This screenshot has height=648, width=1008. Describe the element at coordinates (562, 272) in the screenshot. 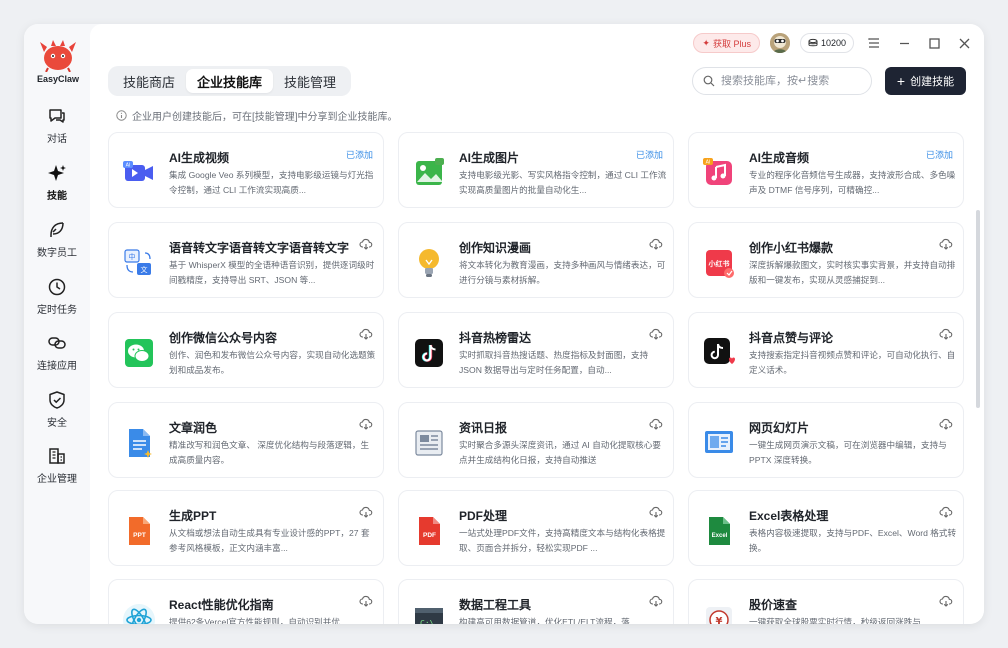

I see `skill-description: 将文本转化为教育漫画，支持多种画风与情绪表达，可进行分镜与素材拆解。` at that location.